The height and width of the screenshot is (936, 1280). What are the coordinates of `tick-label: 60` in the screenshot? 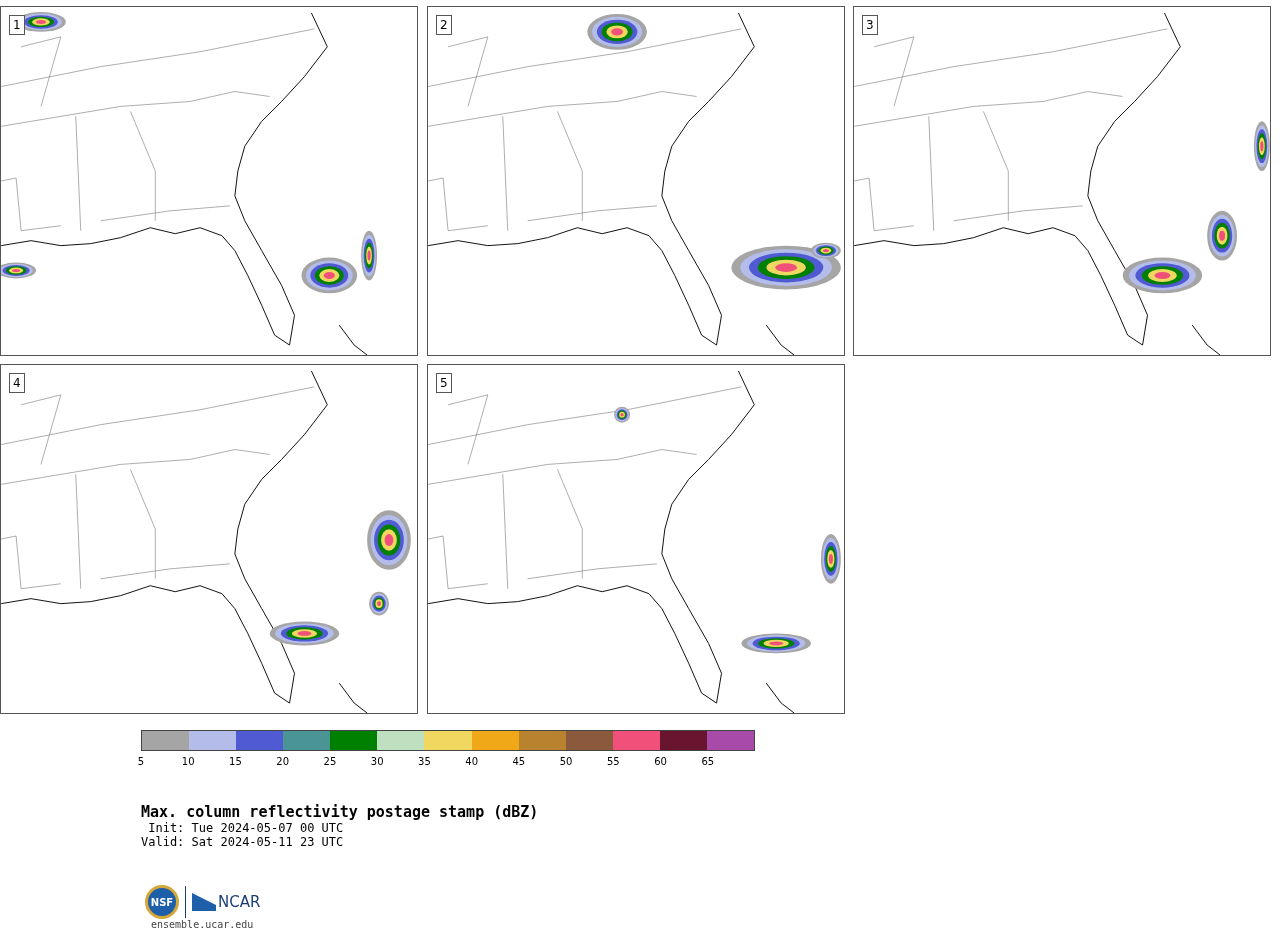 It's located at (660, 762).